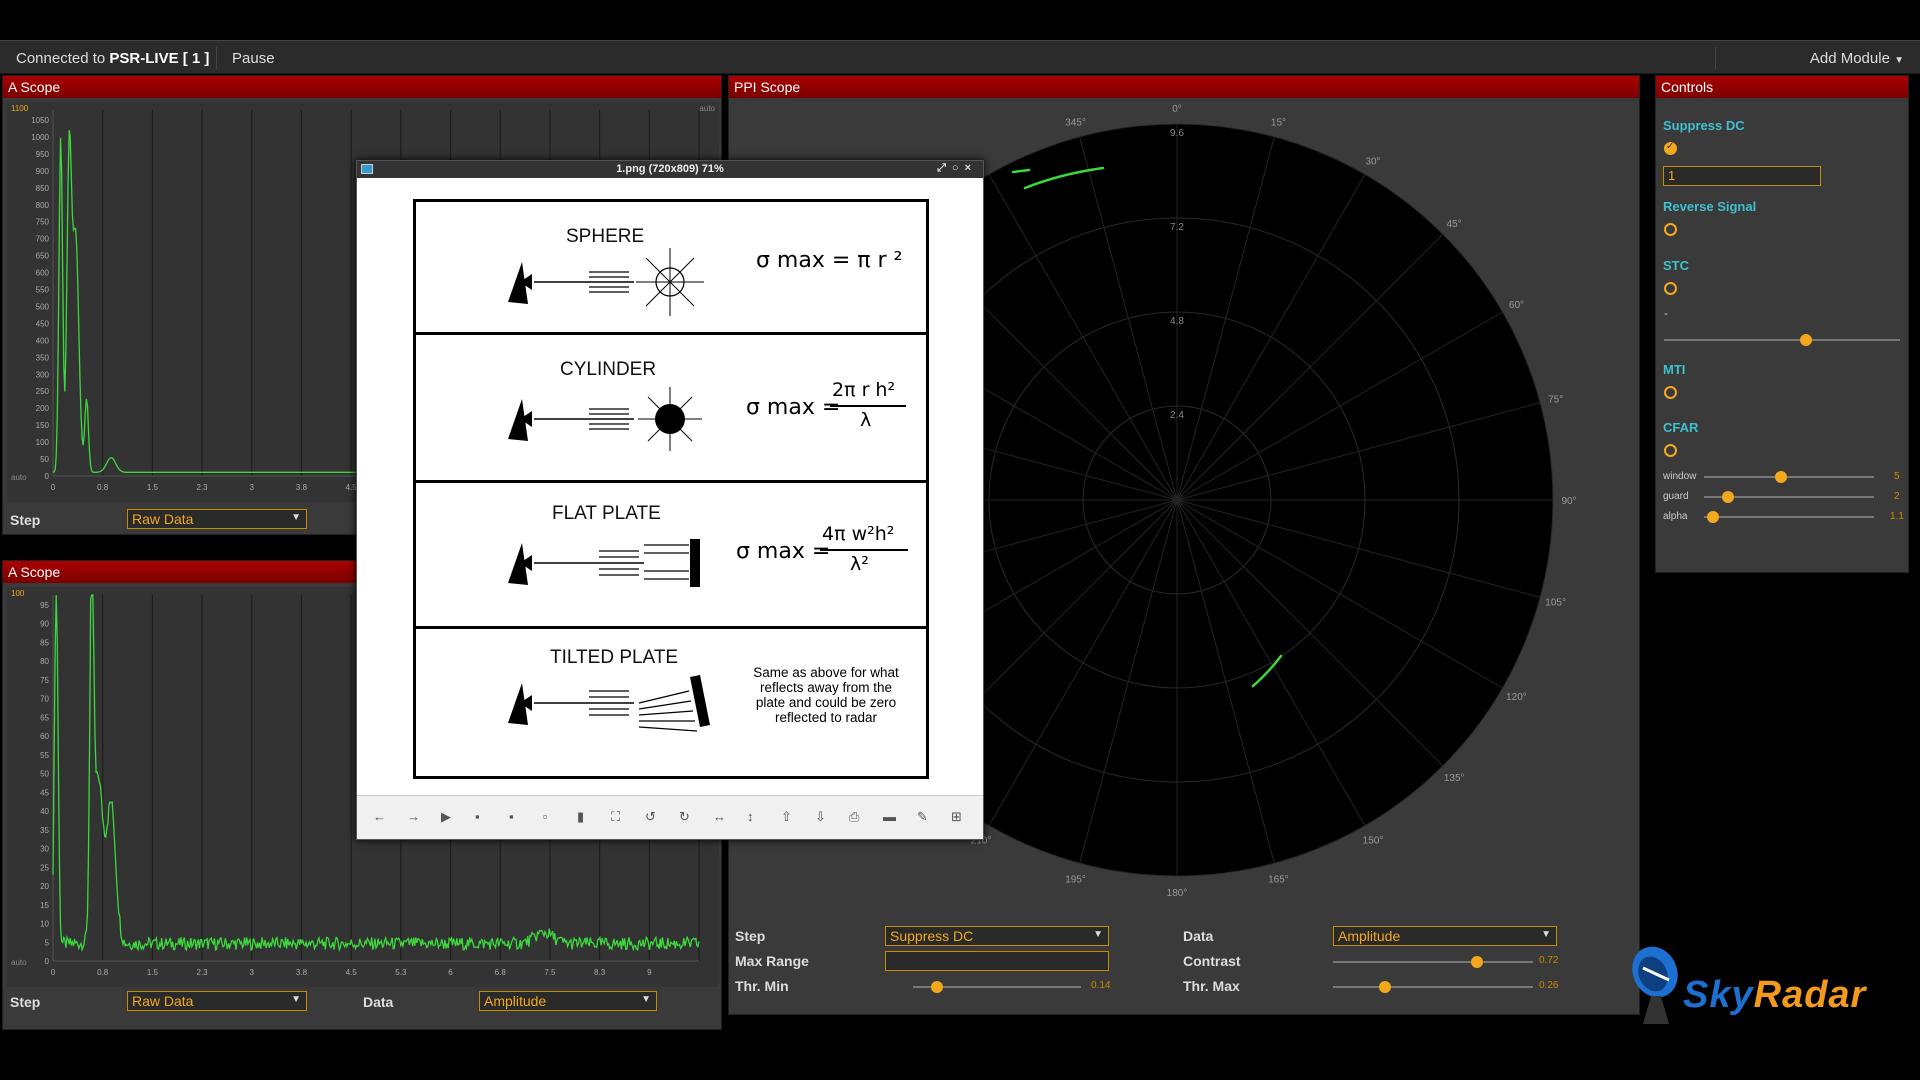 The width and height of the screenshot is (1920, 1080). I want to click on add-module-button: Add Module ▼, so click(1857, 58).